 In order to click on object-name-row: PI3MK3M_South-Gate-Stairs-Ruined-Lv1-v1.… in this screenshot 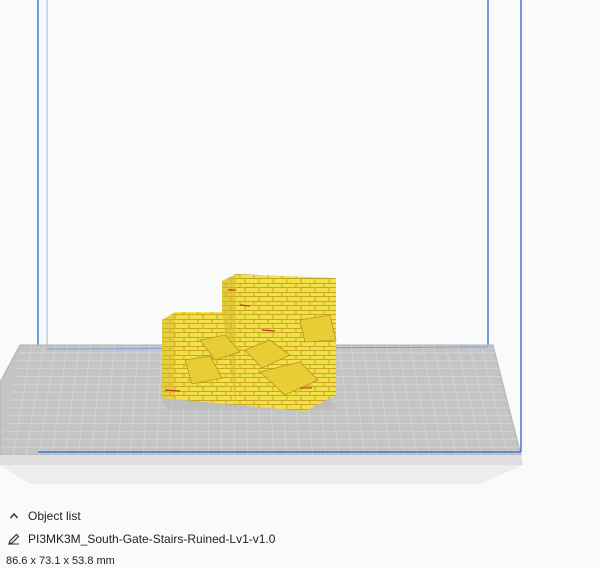, I will do `click(140, 539)`.